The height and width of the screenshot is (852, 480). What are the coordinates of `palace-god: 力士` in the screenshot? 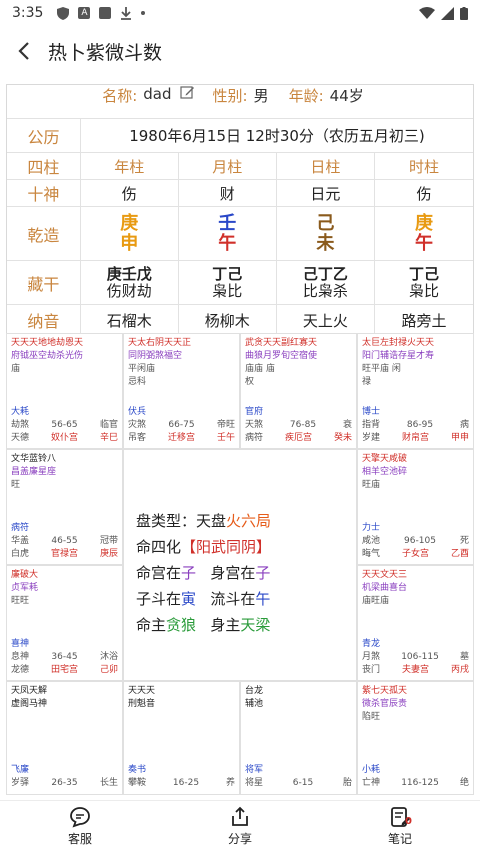 It's located at (371, 528).